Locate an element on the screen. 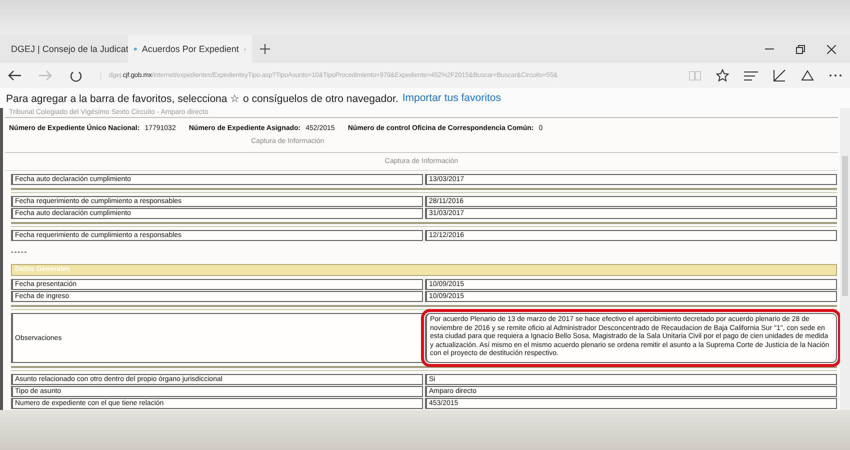  browser-tab: DGEJ | Consejo de la Judicat is located at coordinates (64, 49).